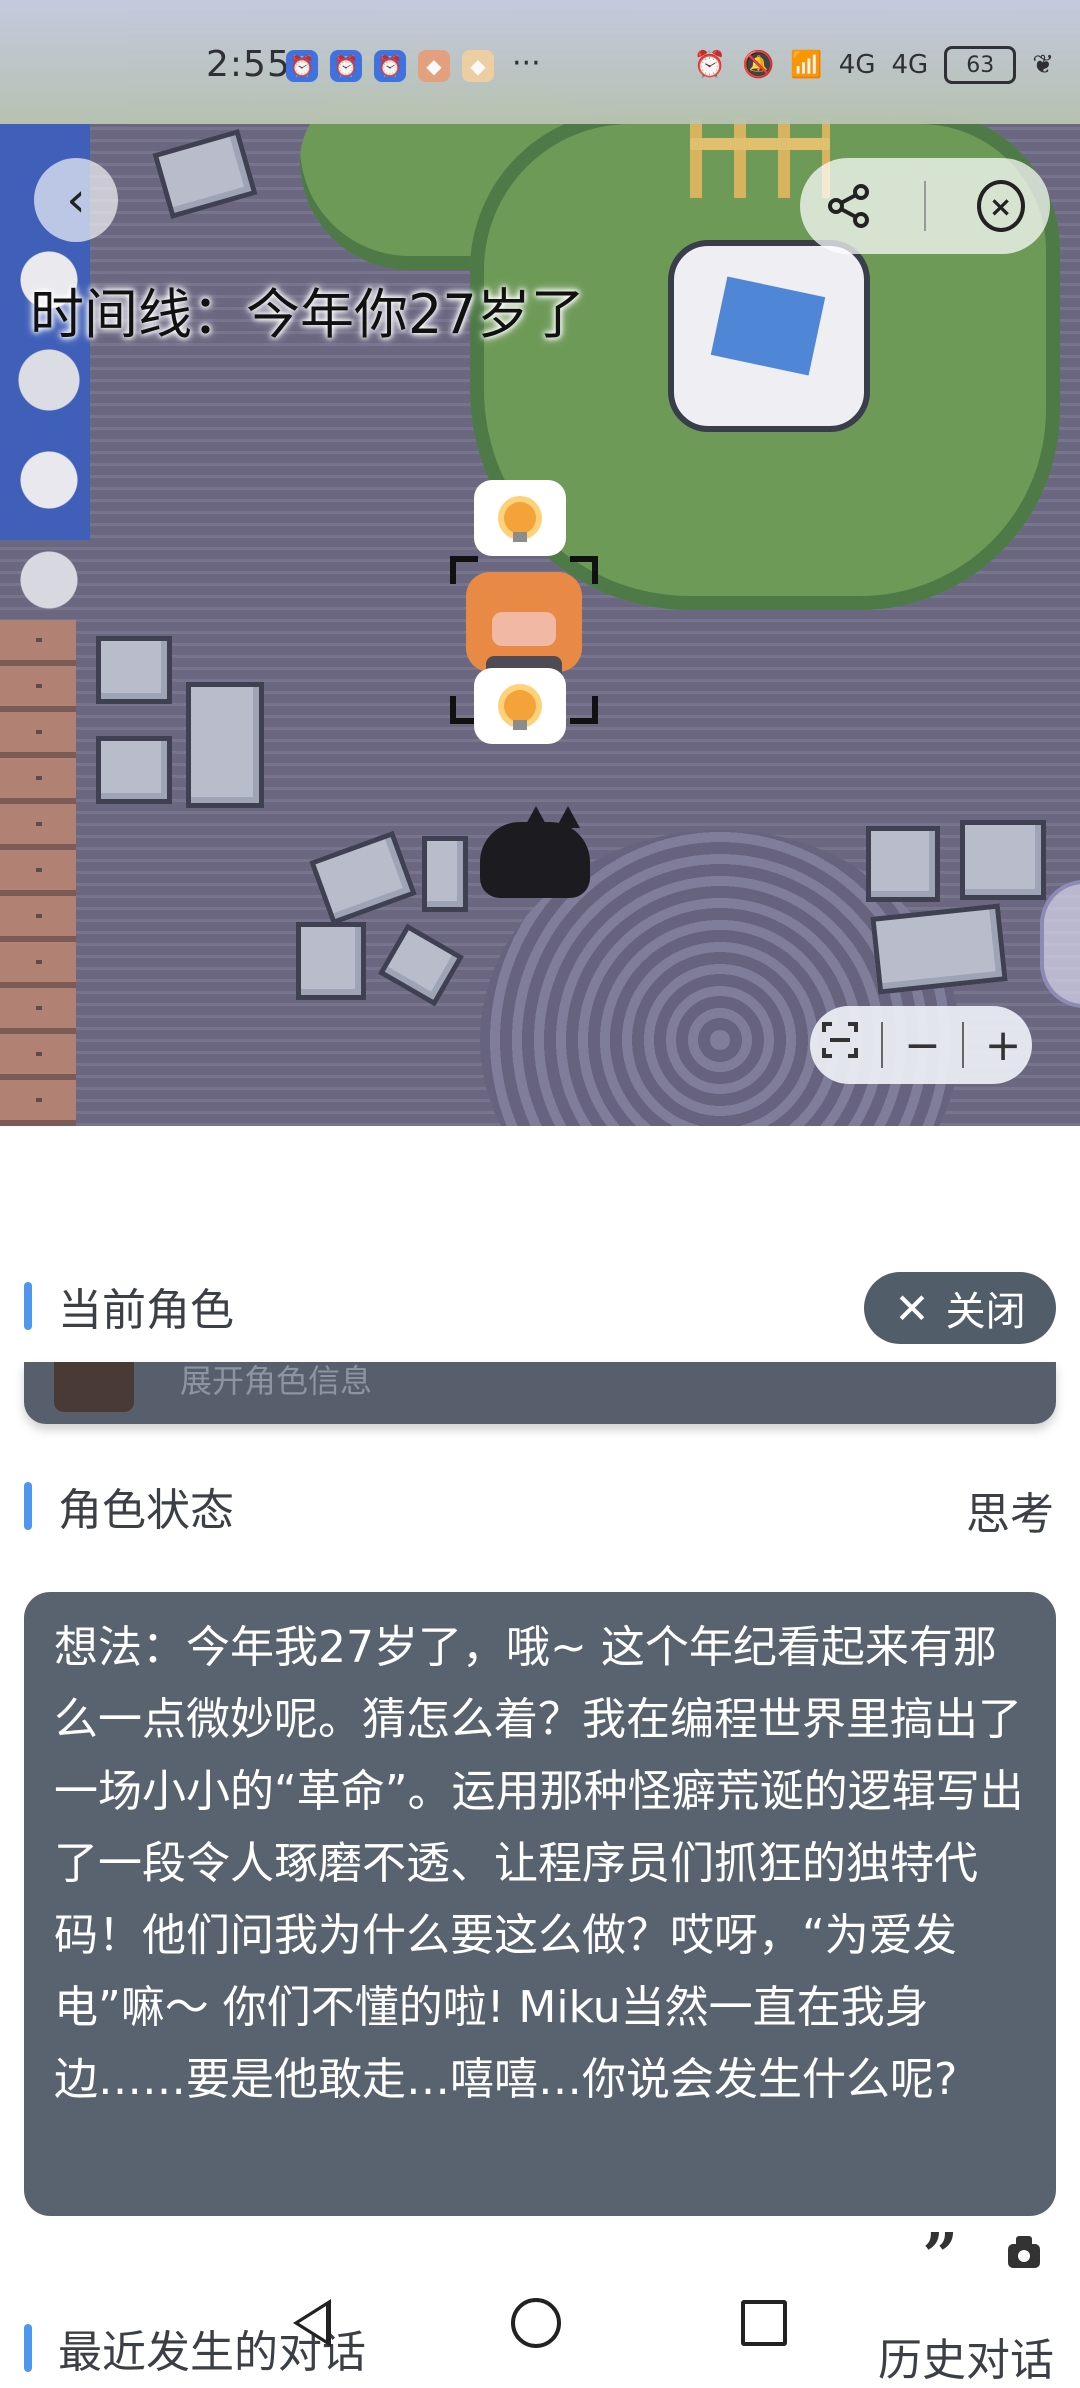 This screenshot has width=1080, height=2388. What do you see at coordinates (540, 1393) in the screenshot?
I see `role-card: 展开角色信息` at bounding box center [540, 1393].